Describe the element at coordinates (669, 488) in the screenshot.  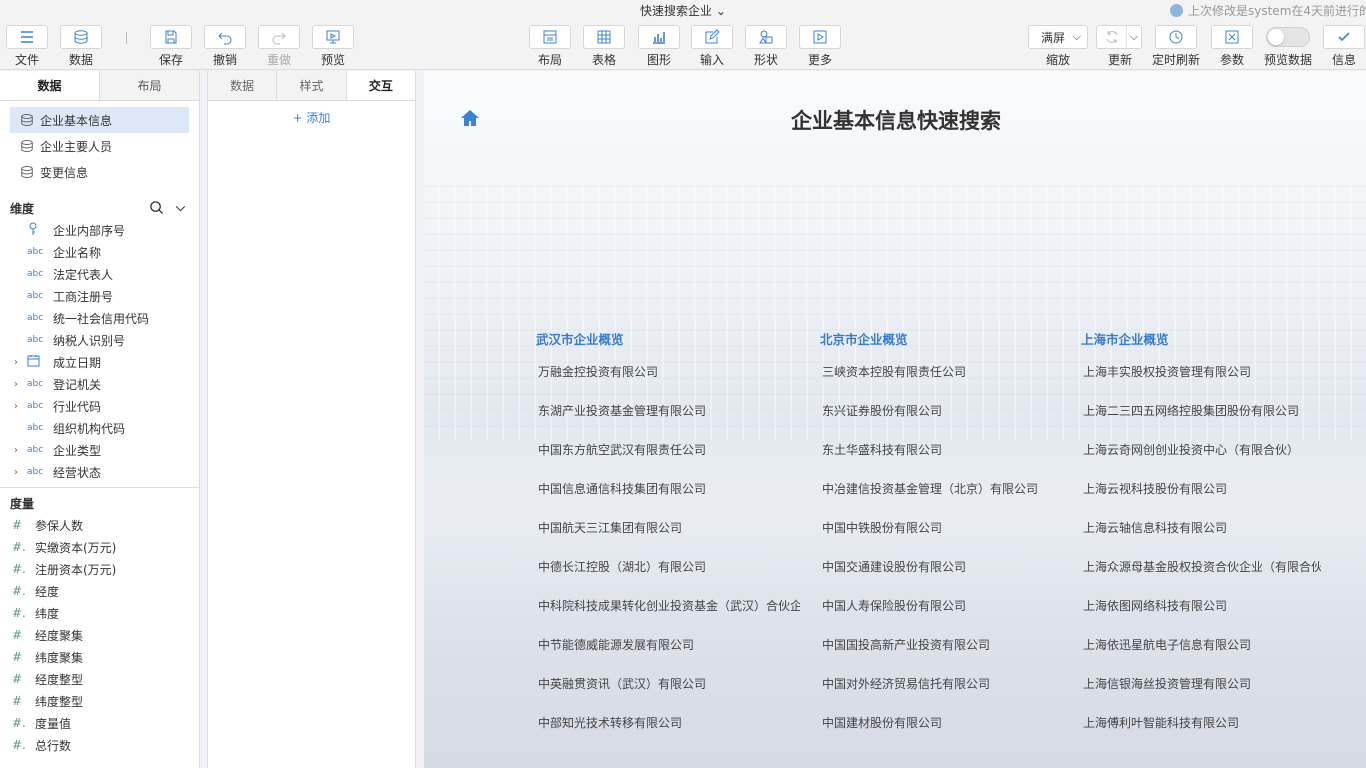
I see `company-link: 中国信息通信科技集团有限公司` at that location.